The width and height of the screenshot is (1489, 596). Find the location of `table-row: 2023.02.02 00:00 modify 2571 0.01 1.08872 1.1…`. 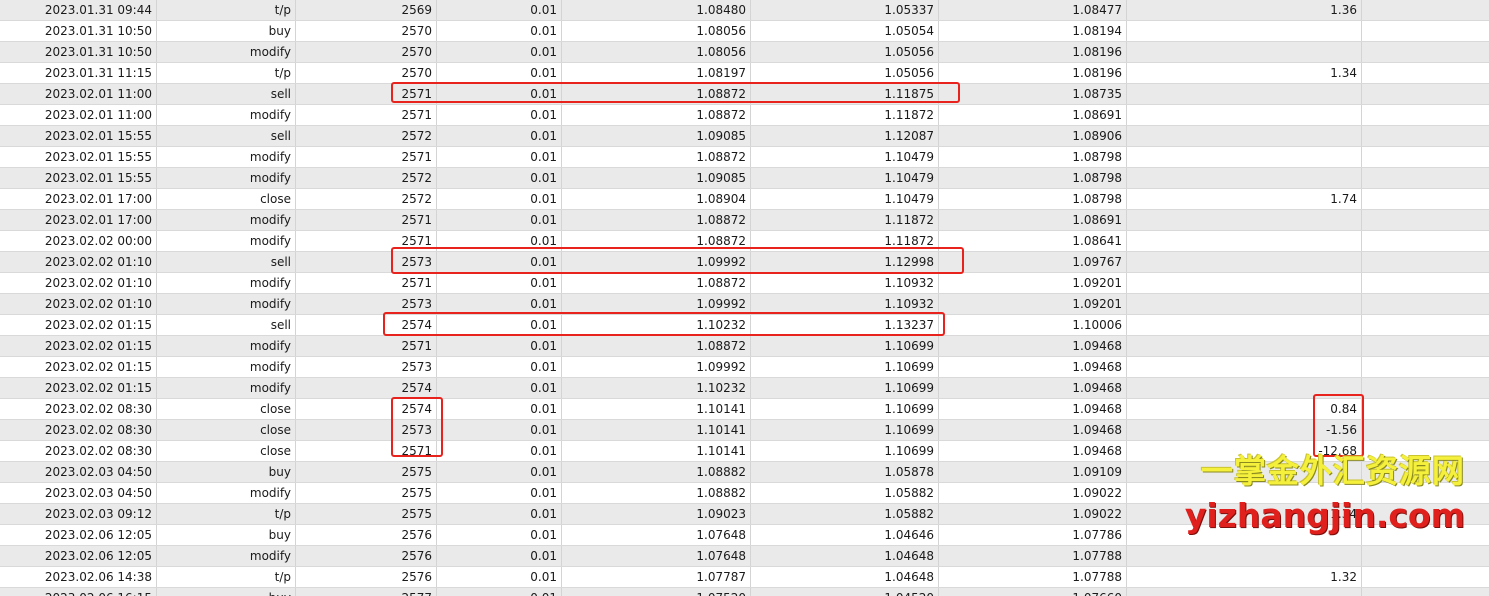

table-row: 2023.02.02 00:00 modify 2571 0.01 1.08872 1.1… is located at coordinates (744, 241).